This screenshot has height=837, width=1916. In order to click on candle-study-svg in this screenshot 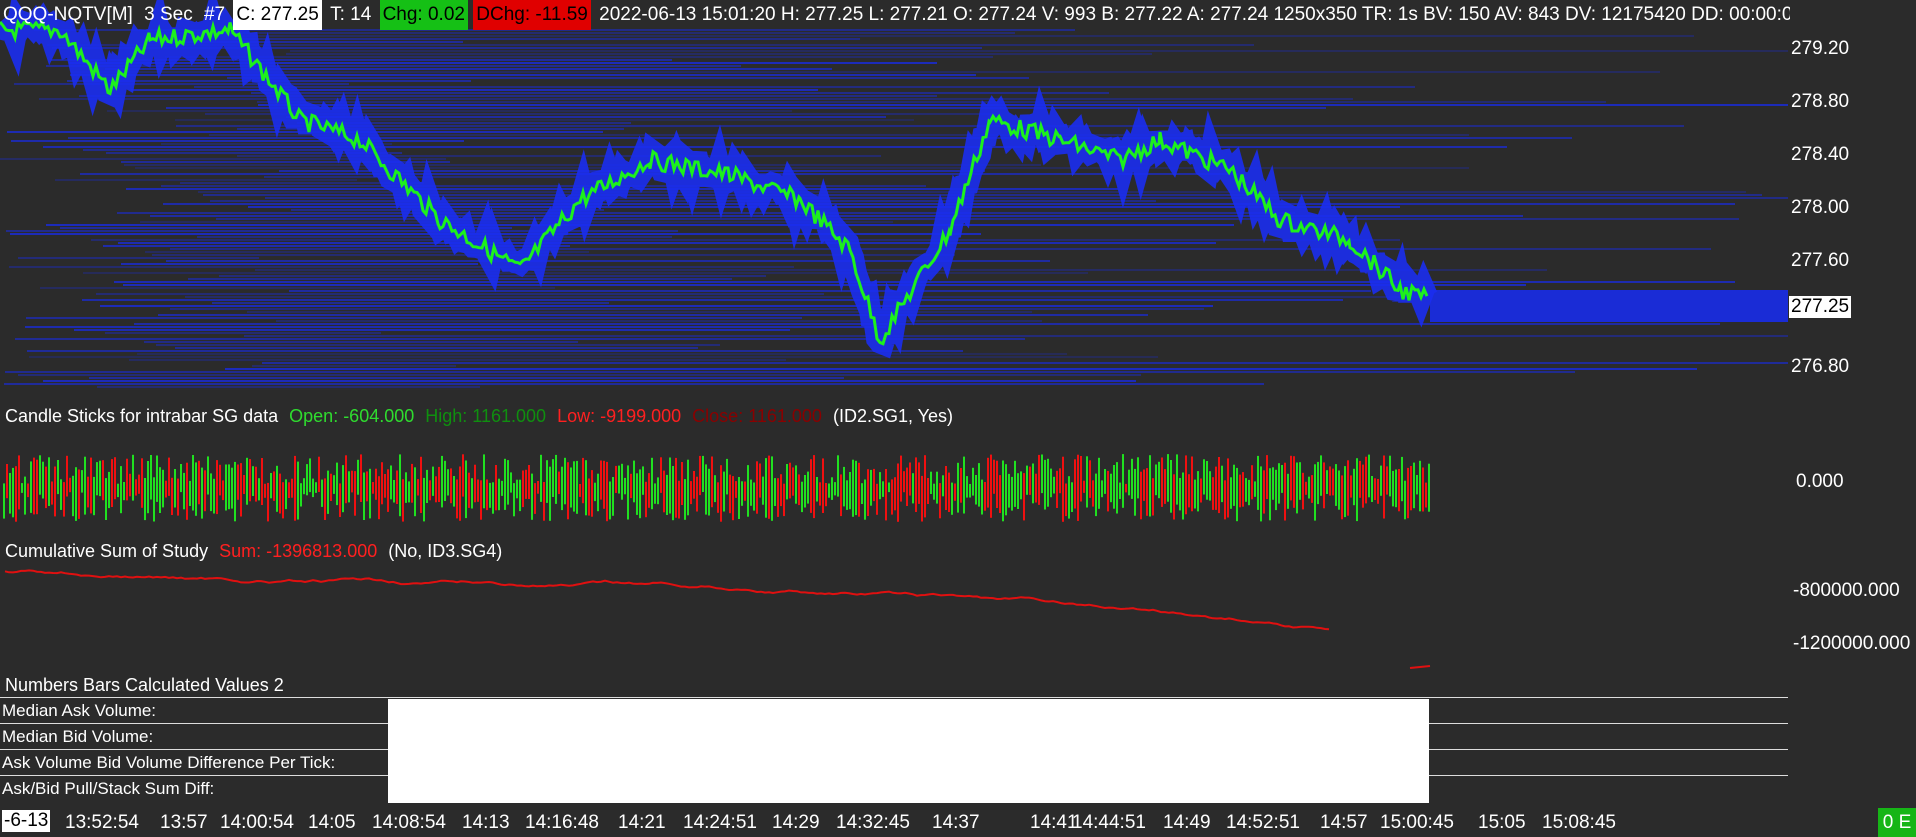, I will do `click(894, 485)`.